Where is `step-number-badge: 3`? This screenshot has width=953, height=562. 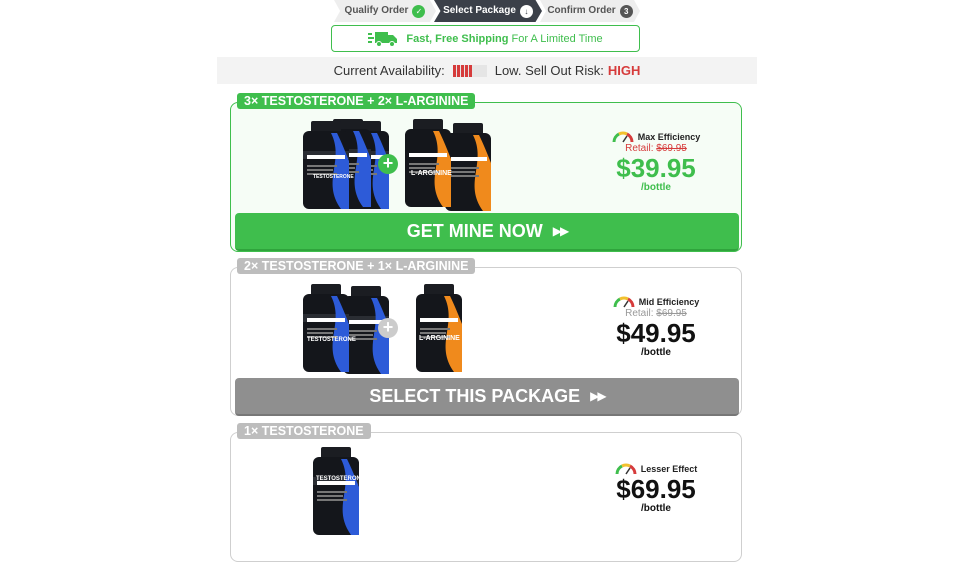
step-number-badge: 3 is located at coordinates (626, 11).